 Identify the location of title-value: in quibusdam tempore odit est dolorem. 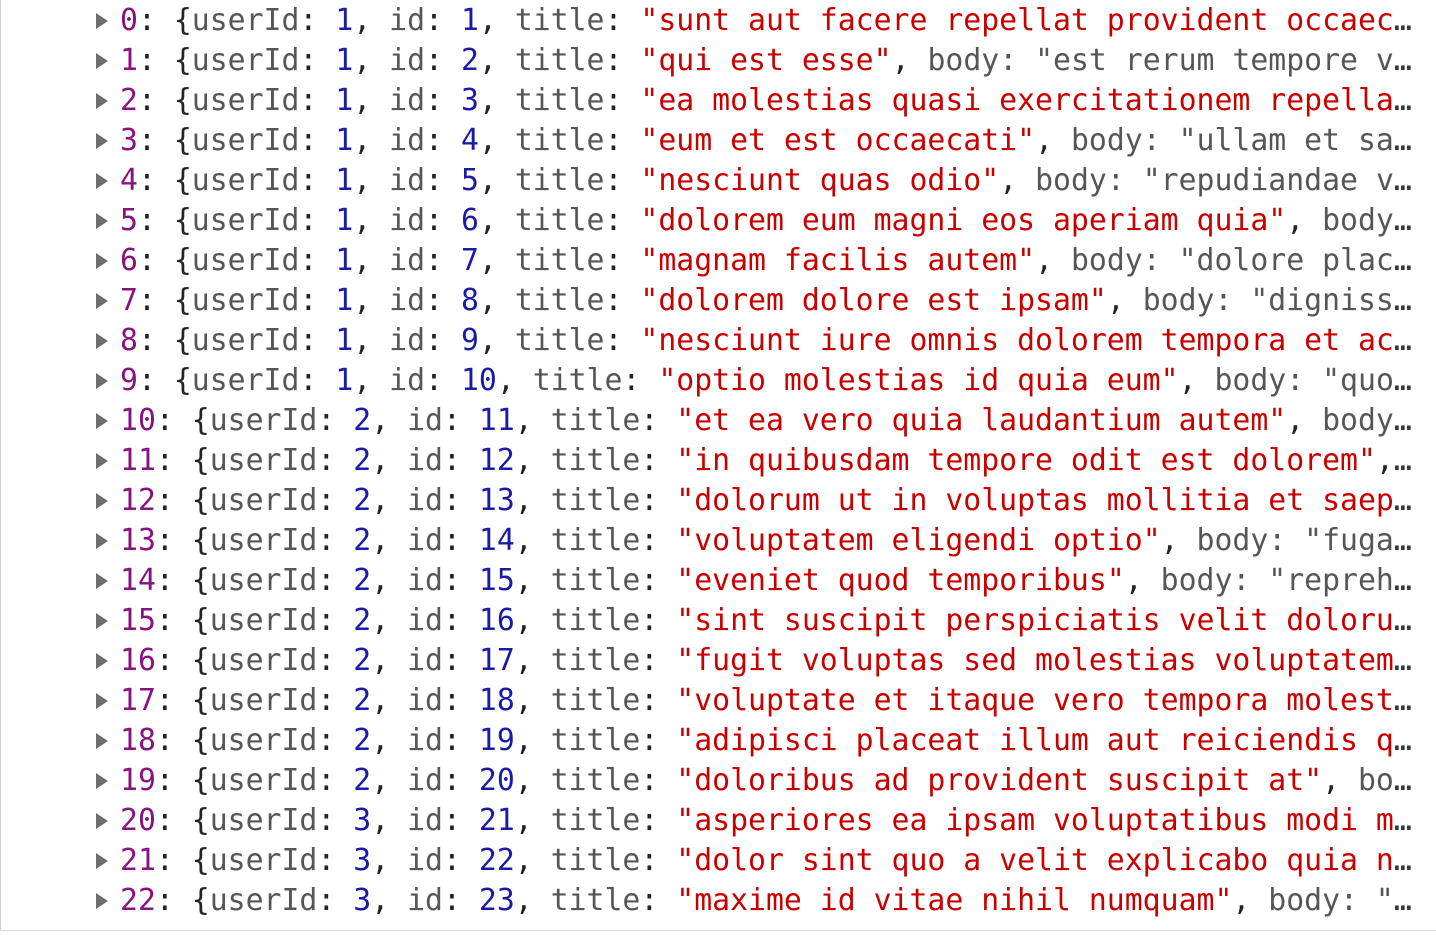
(1026, 460).